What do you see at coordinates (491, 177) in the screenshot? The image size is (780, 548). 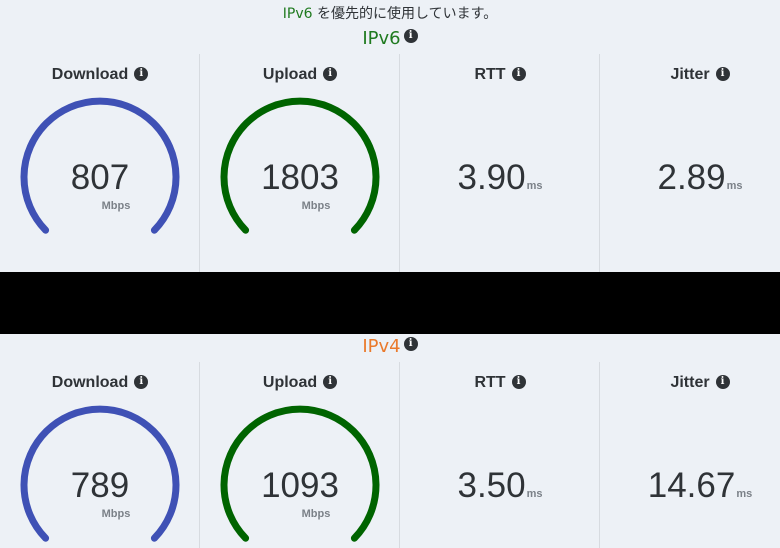 I see `rtt-number: 3.90` at bounding box center [491, 177].